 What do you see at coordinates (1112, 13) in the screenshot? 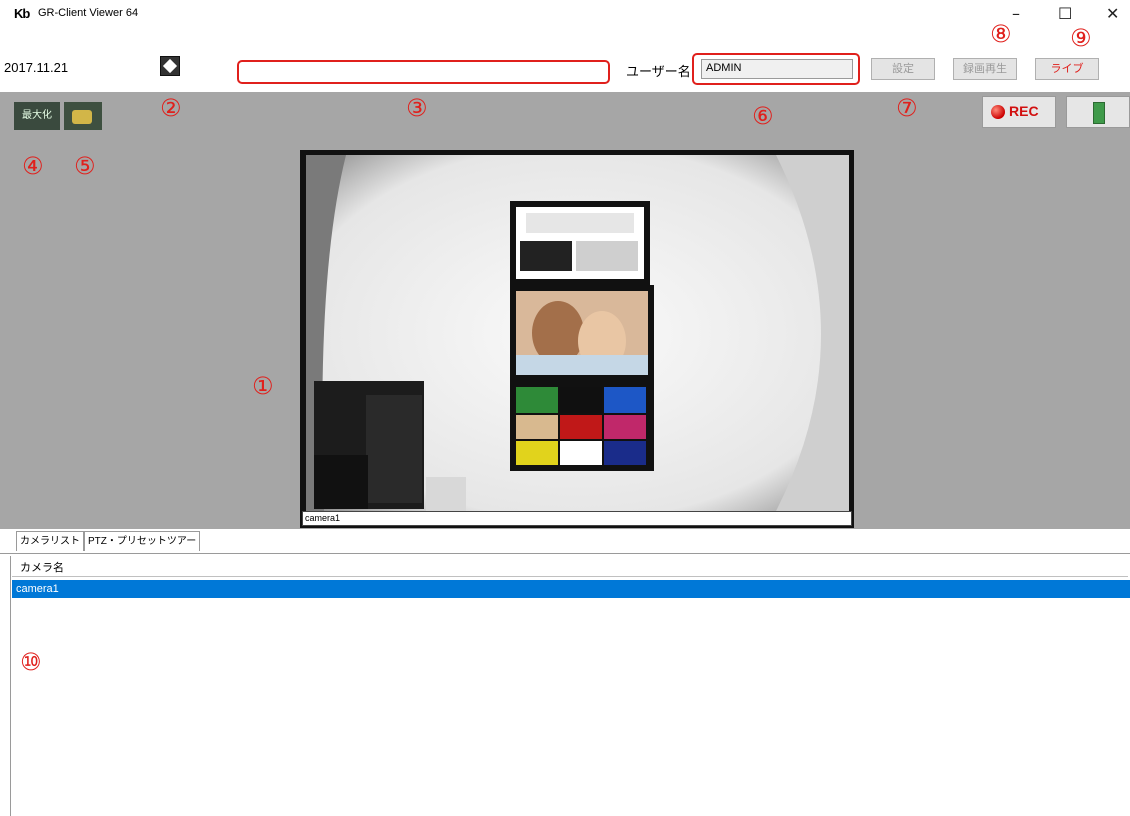
I see `close-button: ✕` at bounding box center [1112, 13].